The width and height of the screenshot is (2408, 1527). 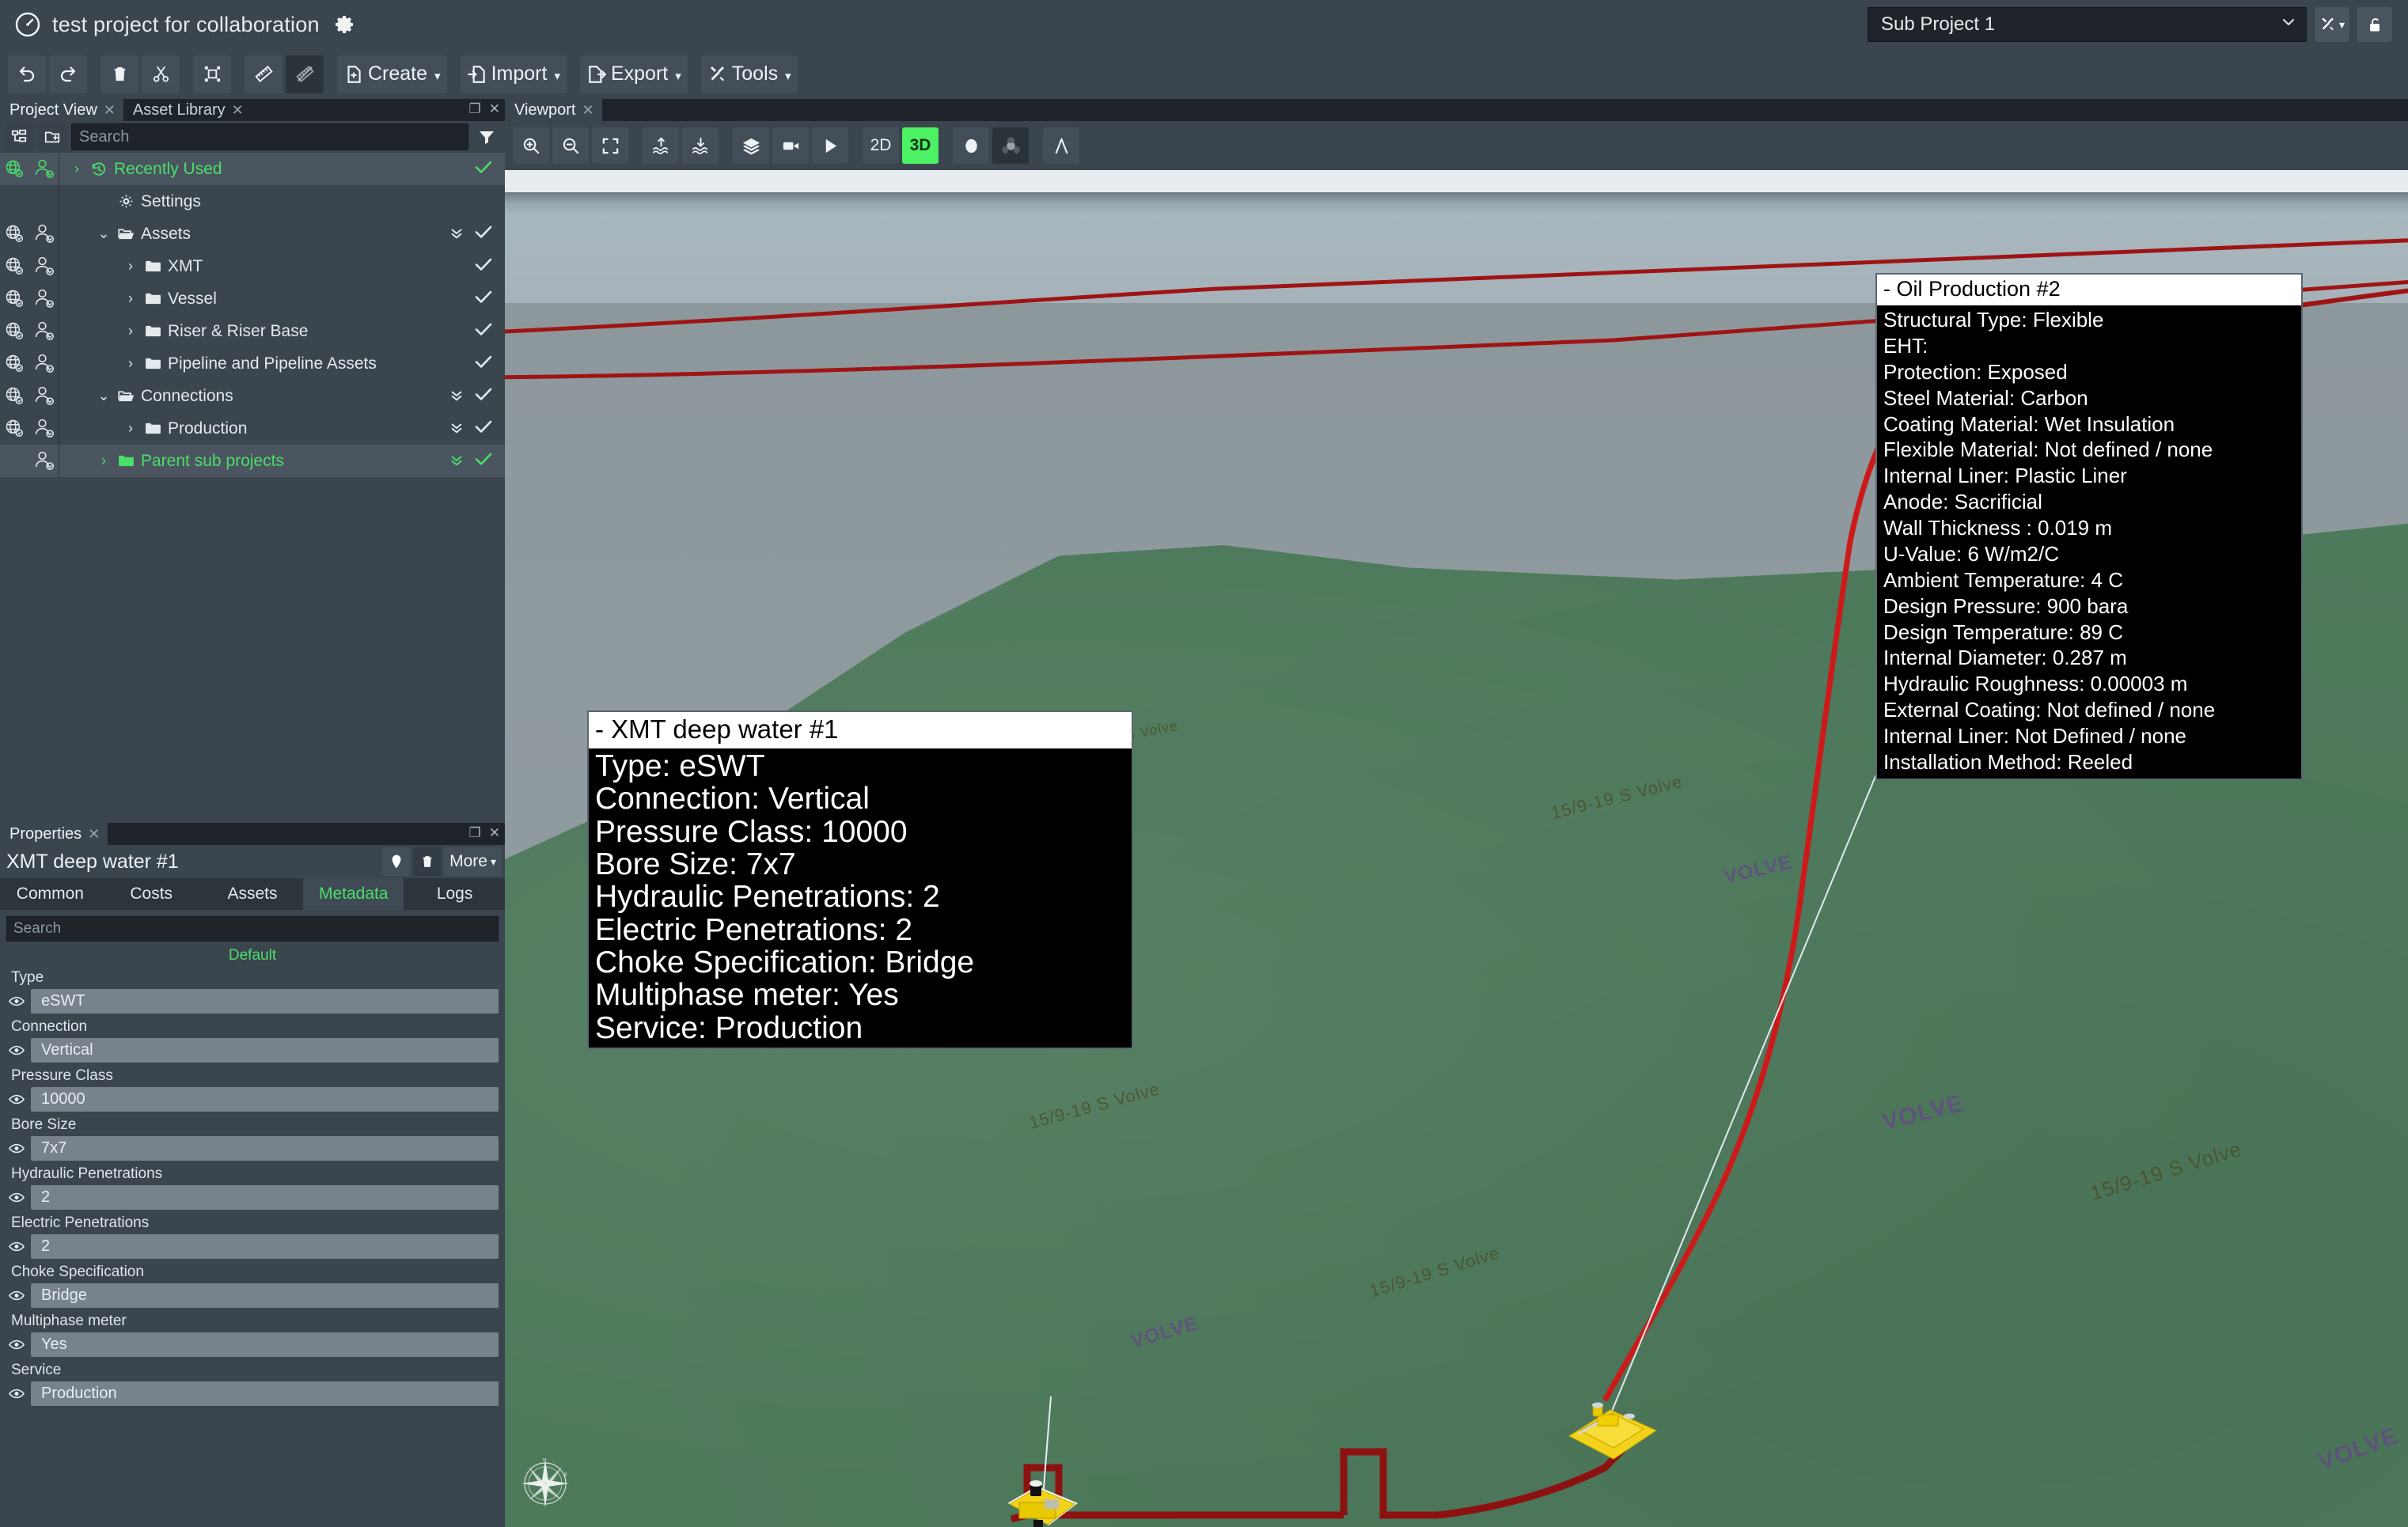 What do you see at coordinates (1010, 145) in the screenshot?
I see `rotate-icon` at bounding box center [1010, 145].